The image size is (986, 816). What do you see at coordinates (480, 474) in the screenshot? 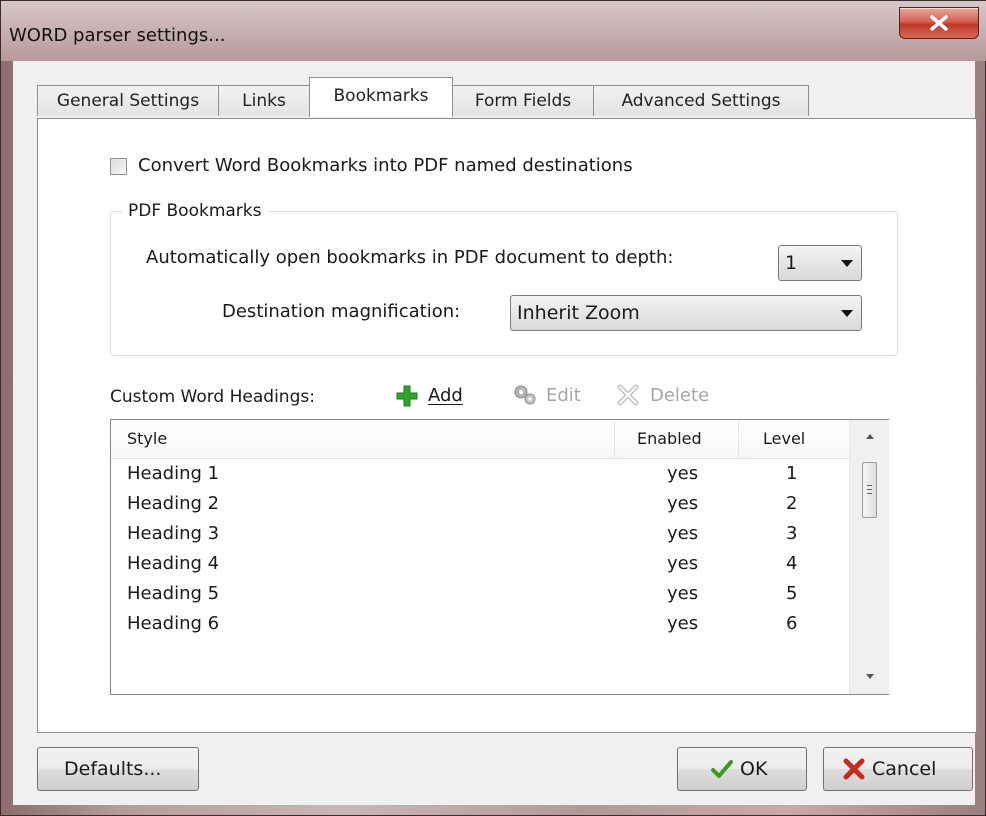
I see `table-row: Heading 1 yes 1` at bounding box center [480, 474].